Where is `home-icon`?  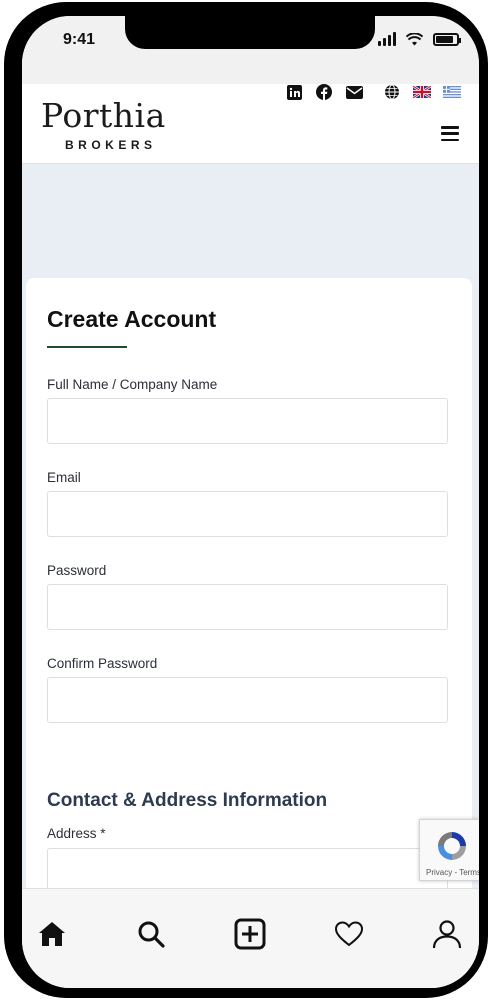 home-icon is located at coordinates (52, 934).